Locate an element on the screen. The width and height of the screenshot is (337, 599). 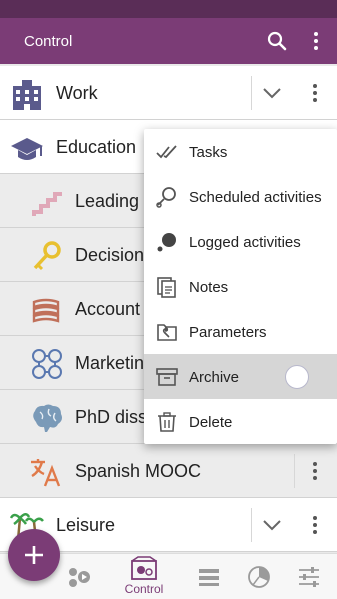
menu-item-label: Notes is located at coordinates (209, 287).